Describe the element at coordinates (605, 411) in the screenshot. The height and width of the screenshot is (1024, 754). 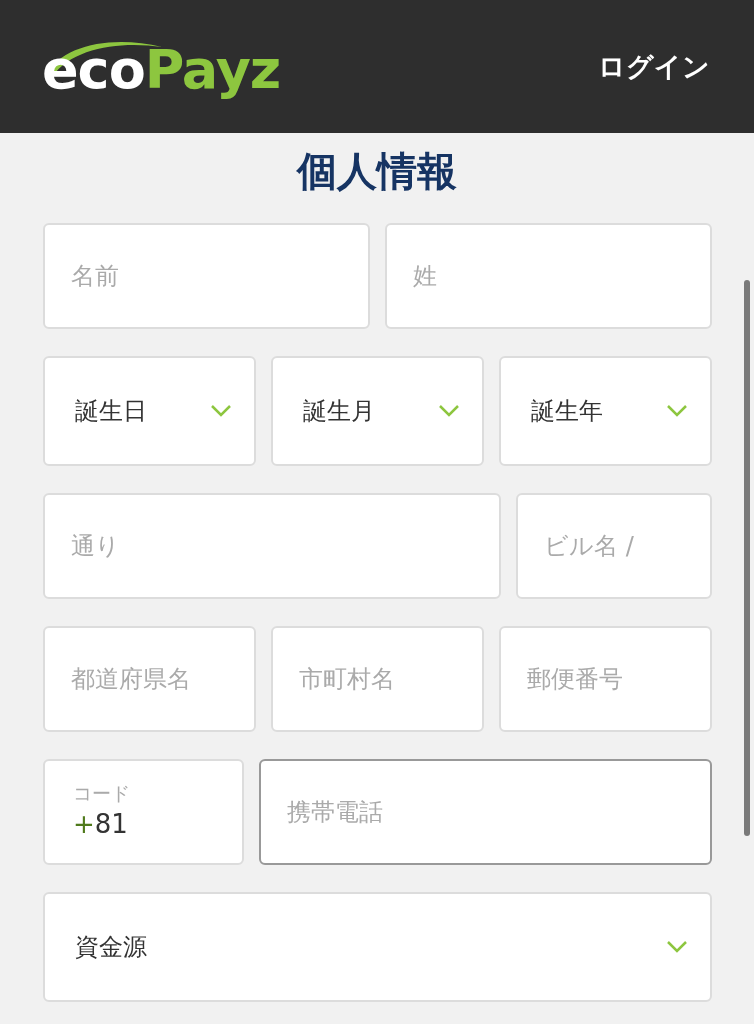
I see `dropdown: 誕生年` at that location.